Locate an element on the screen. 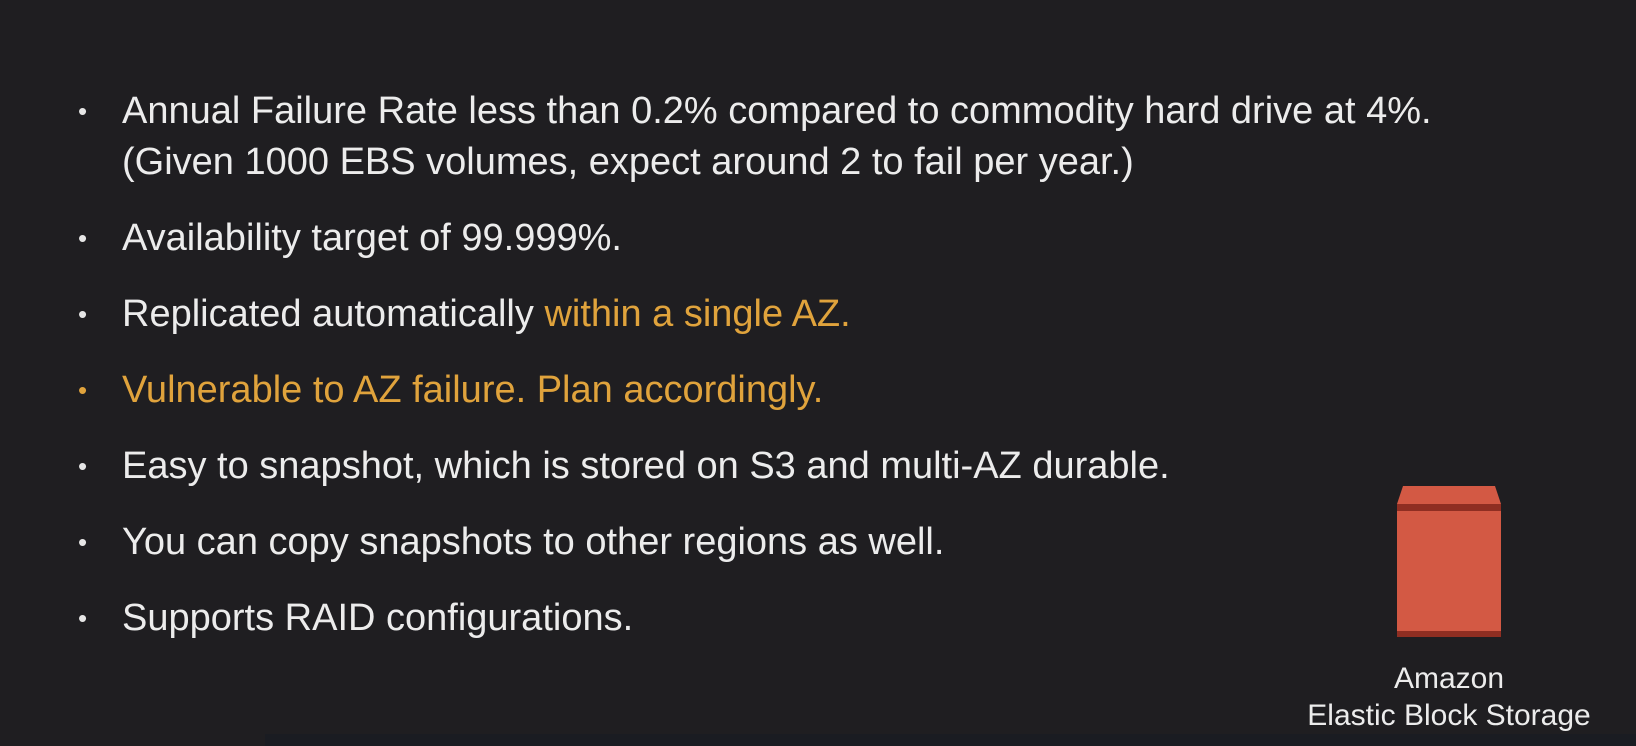  ebs-icon-band is located at coordinates (1449, 507).